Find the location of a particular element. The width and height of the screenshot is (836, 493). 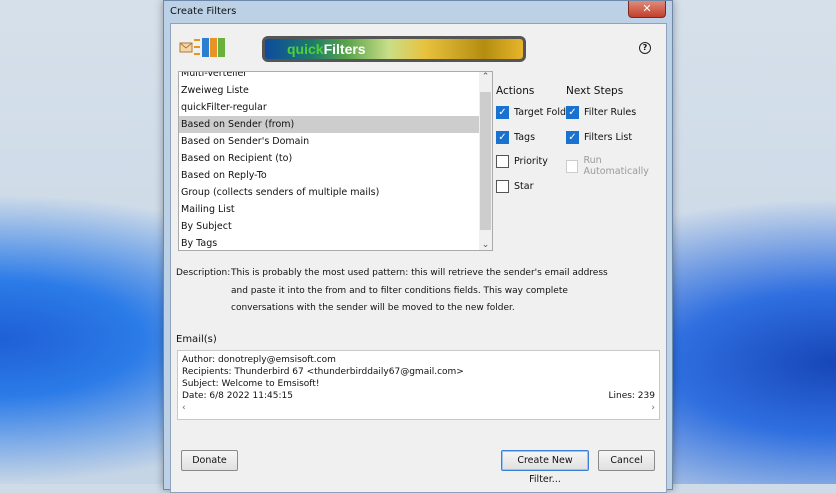

email-lines: Lines: 239 is located at coordinates (631, 396).